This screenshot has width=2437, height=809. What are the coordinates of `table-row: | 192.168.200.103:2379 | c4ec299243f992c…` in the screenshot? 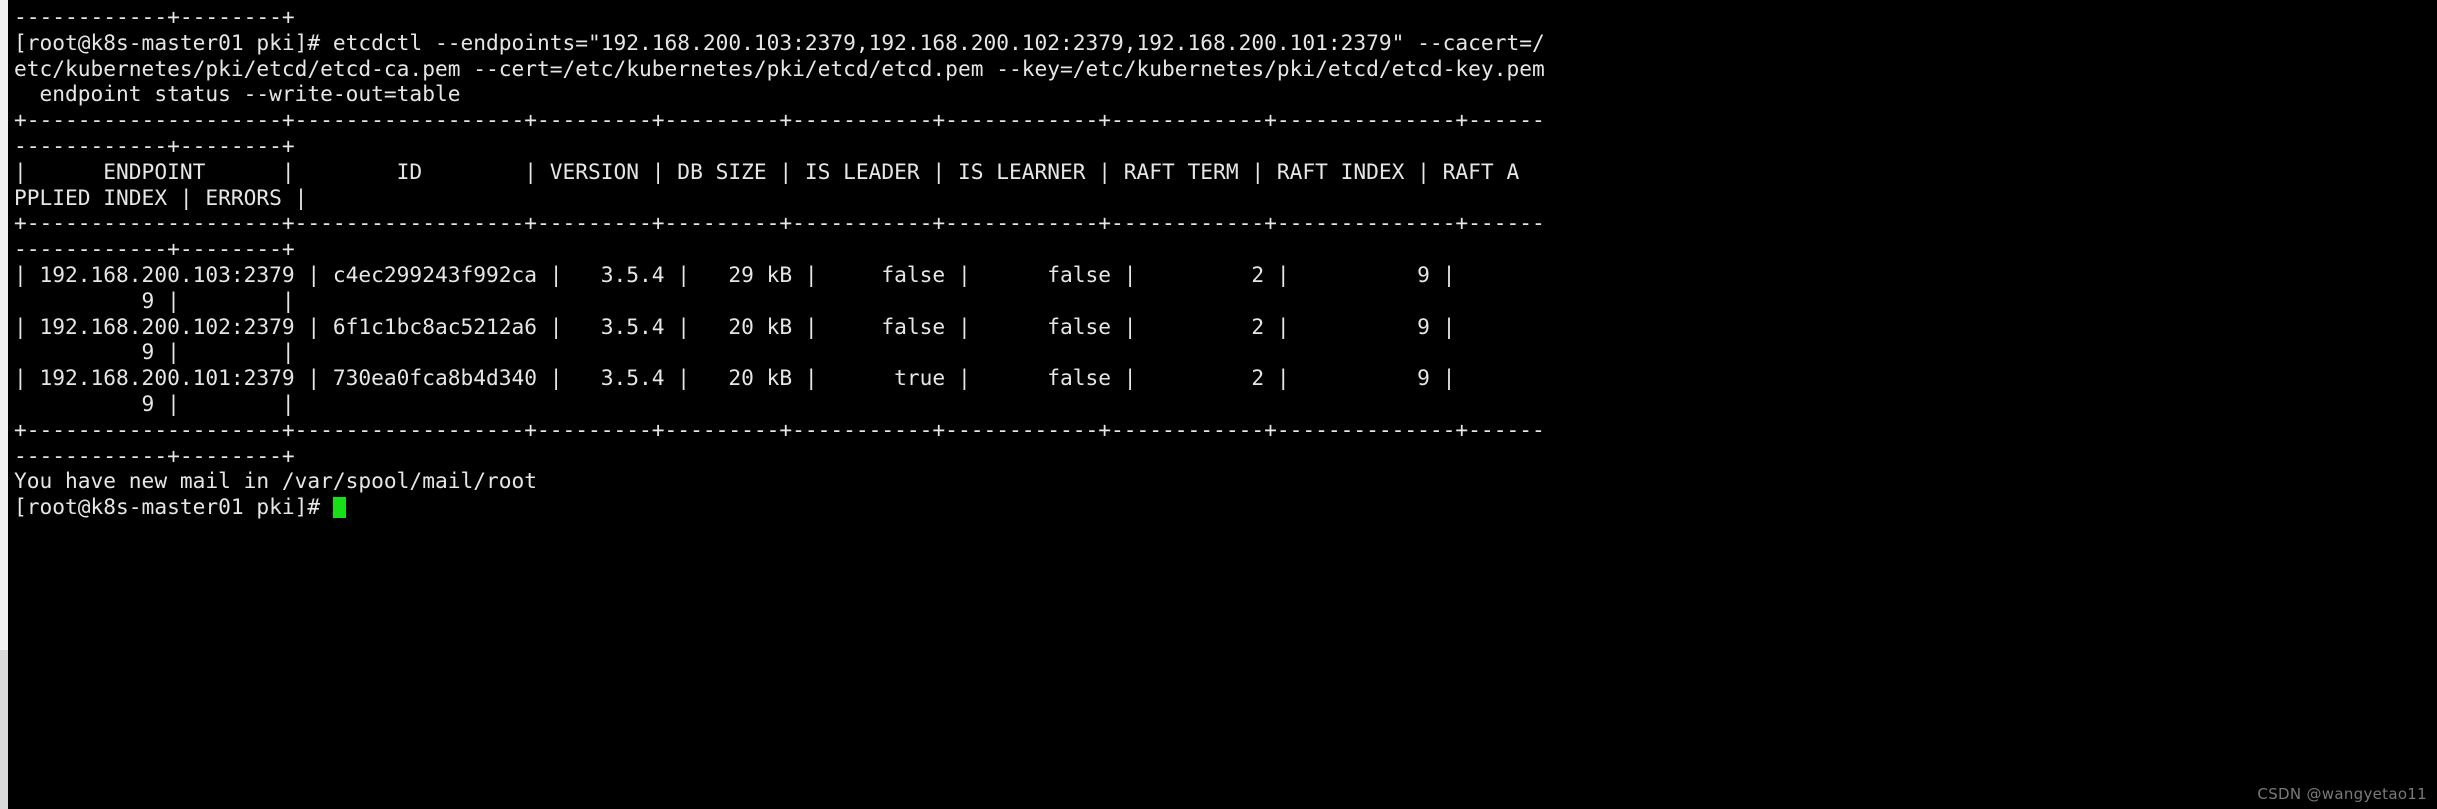 It's located at (735, 274).